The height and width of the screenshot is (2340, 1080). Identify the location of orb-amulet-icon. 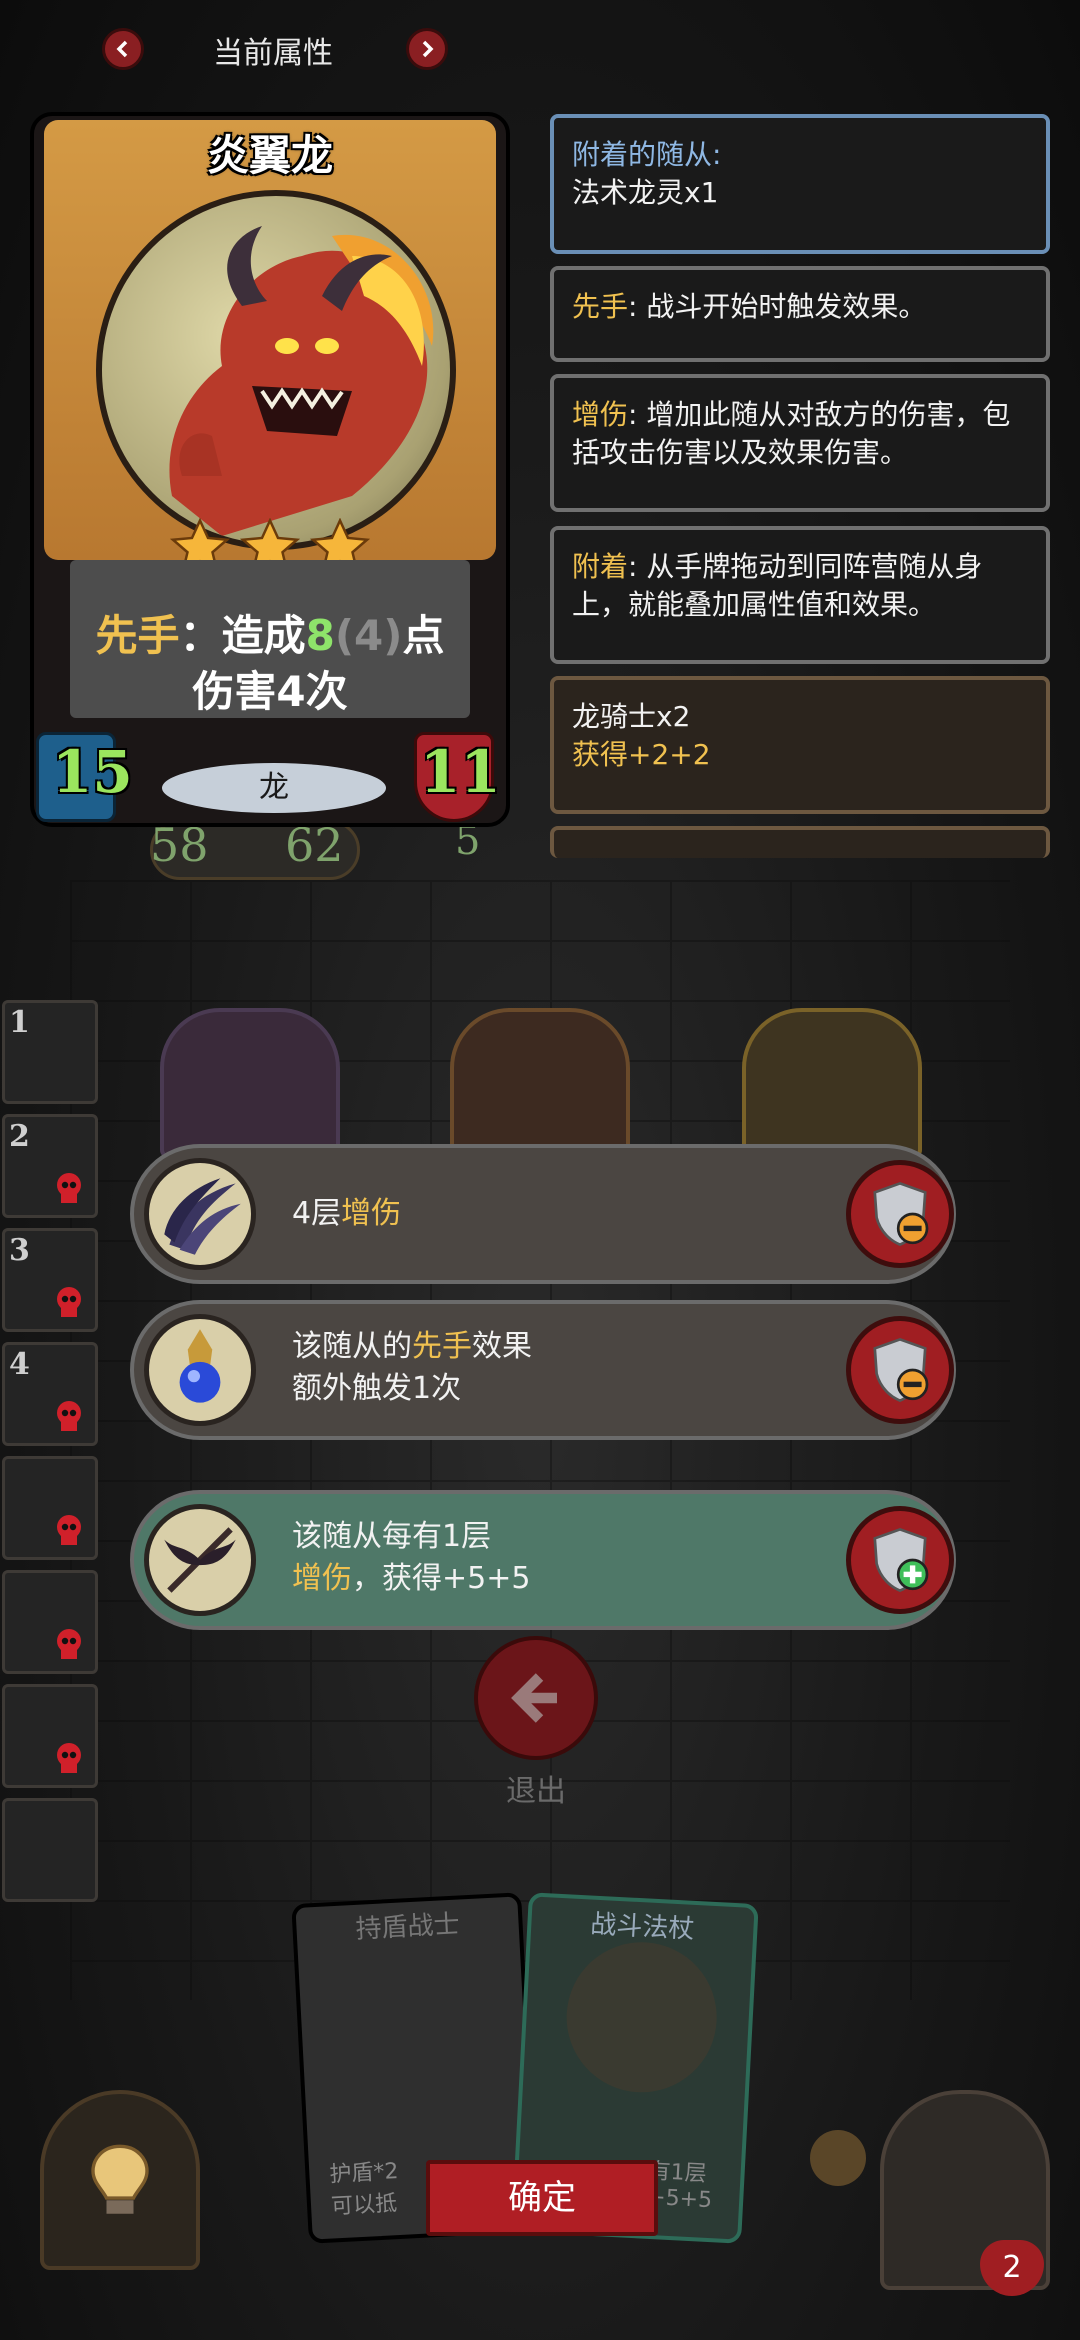
(200, 1370).